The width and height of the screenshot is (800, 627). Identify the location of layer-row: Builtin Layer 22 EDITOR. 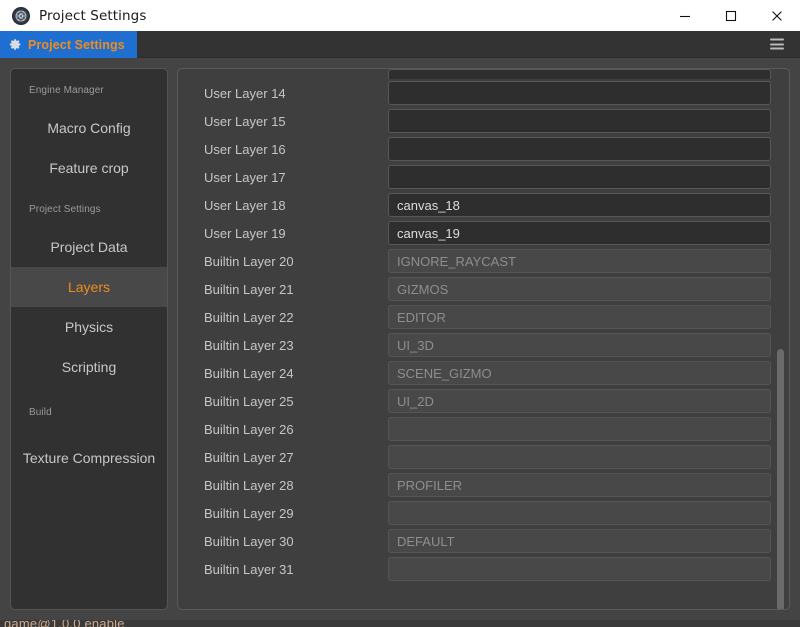
(484, 317).